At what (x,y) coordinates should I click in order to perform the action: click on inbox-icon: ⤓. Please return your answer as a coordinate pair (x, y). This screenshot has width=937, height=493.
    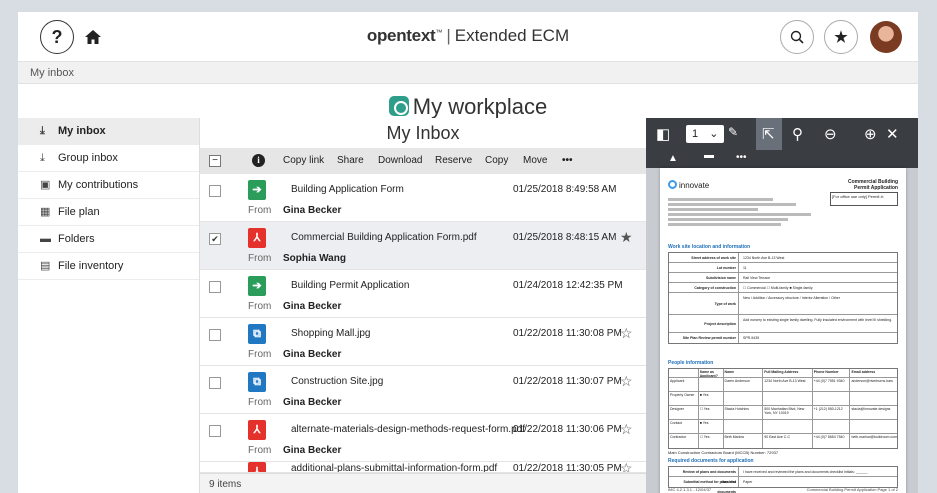
    Looking at the image, I should click on (42, 131).